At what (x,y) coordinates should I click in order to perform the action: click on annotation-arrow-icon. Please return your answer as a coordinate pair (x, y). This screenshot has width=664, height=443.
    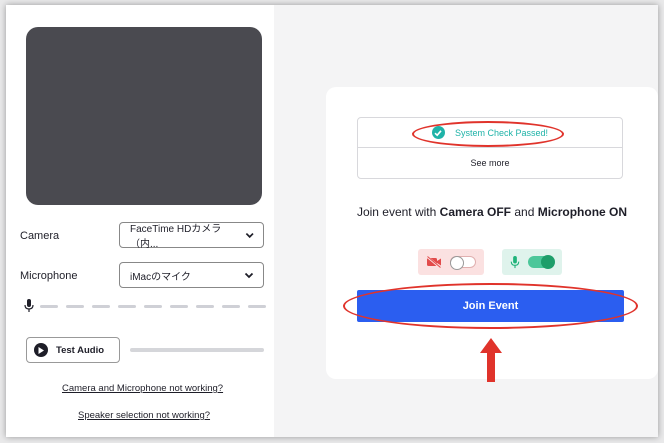
    Looking at the image, I should click on (491, 360).